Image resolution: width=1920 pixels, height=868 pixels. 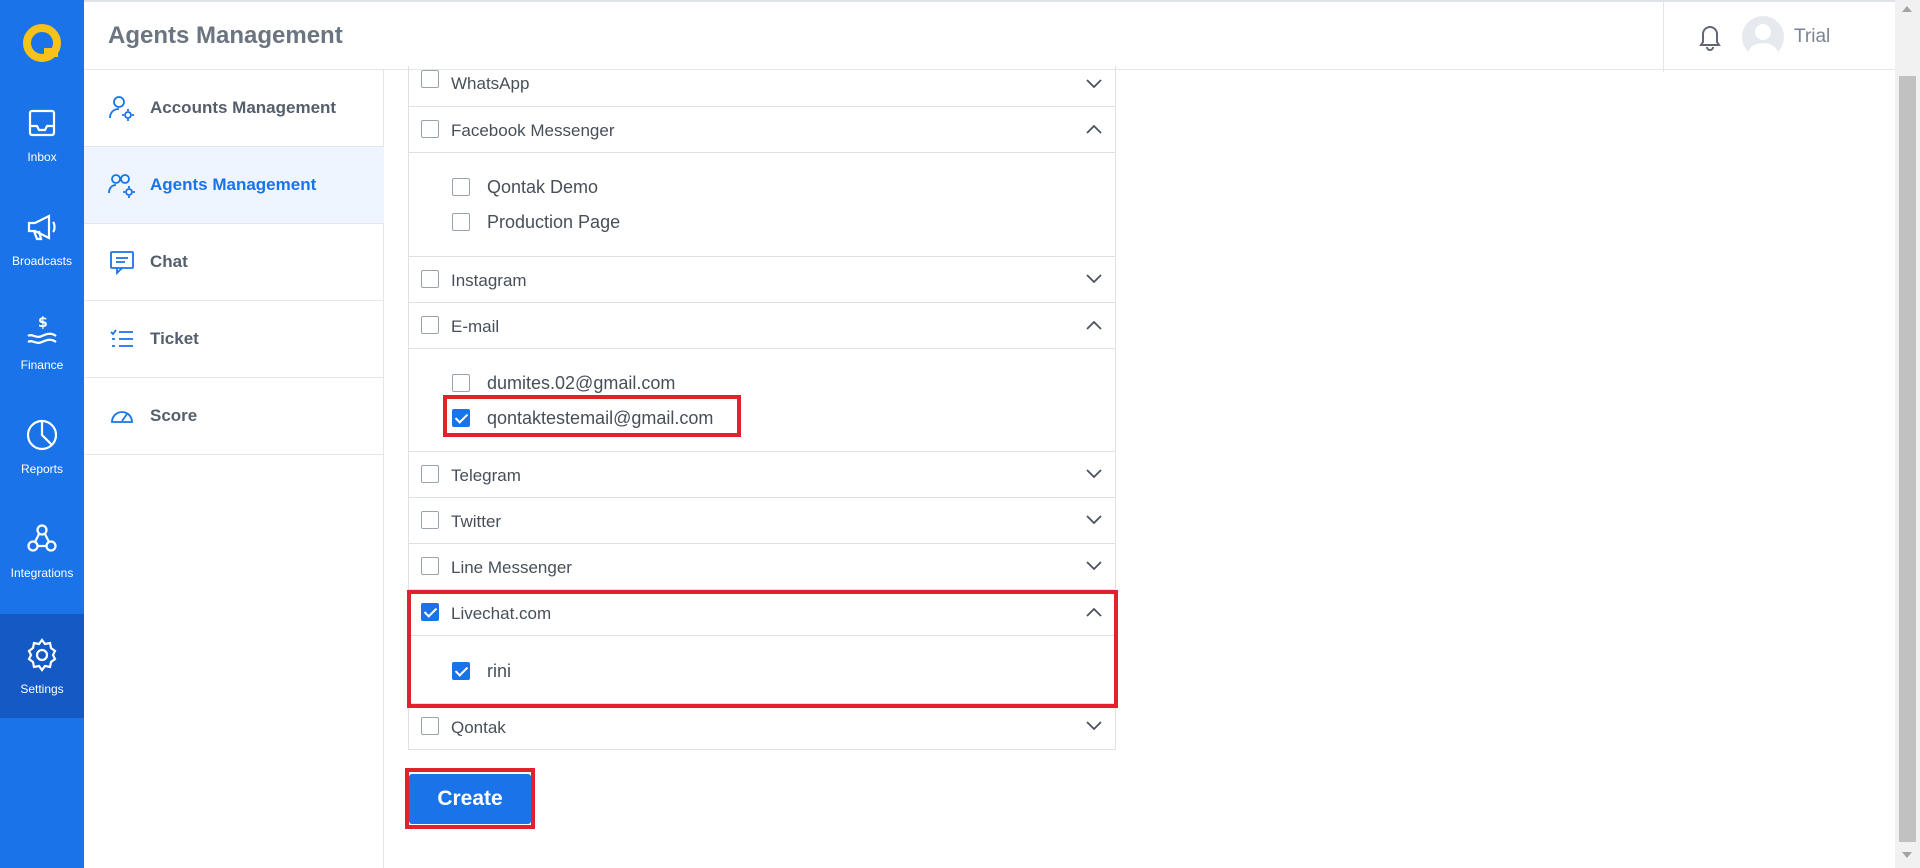 What do you see at coordinates (475, 326) in the screenshot?
I see `channel-label: E-mail` at bounding box center [475, 326].